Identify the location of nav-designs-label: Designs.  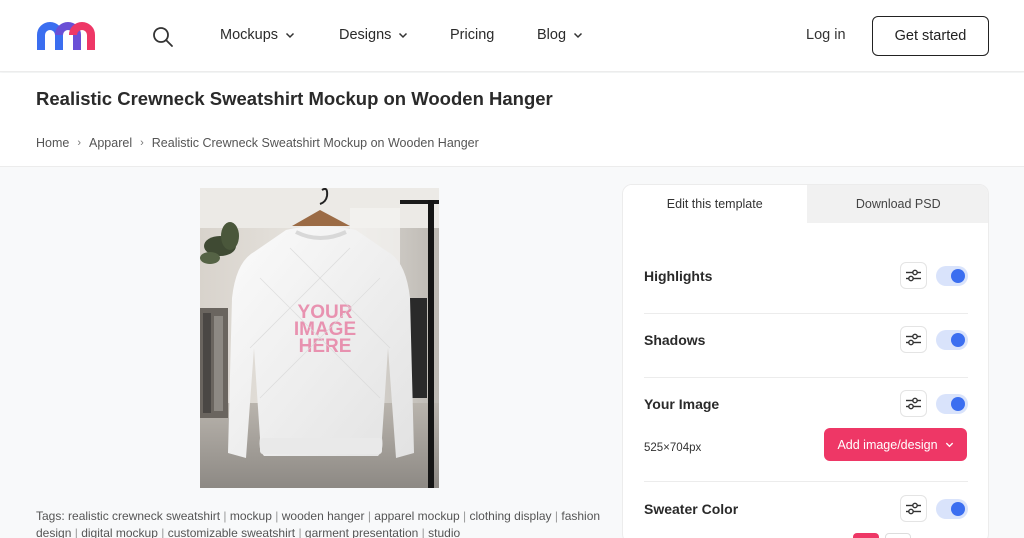
(365, 35).